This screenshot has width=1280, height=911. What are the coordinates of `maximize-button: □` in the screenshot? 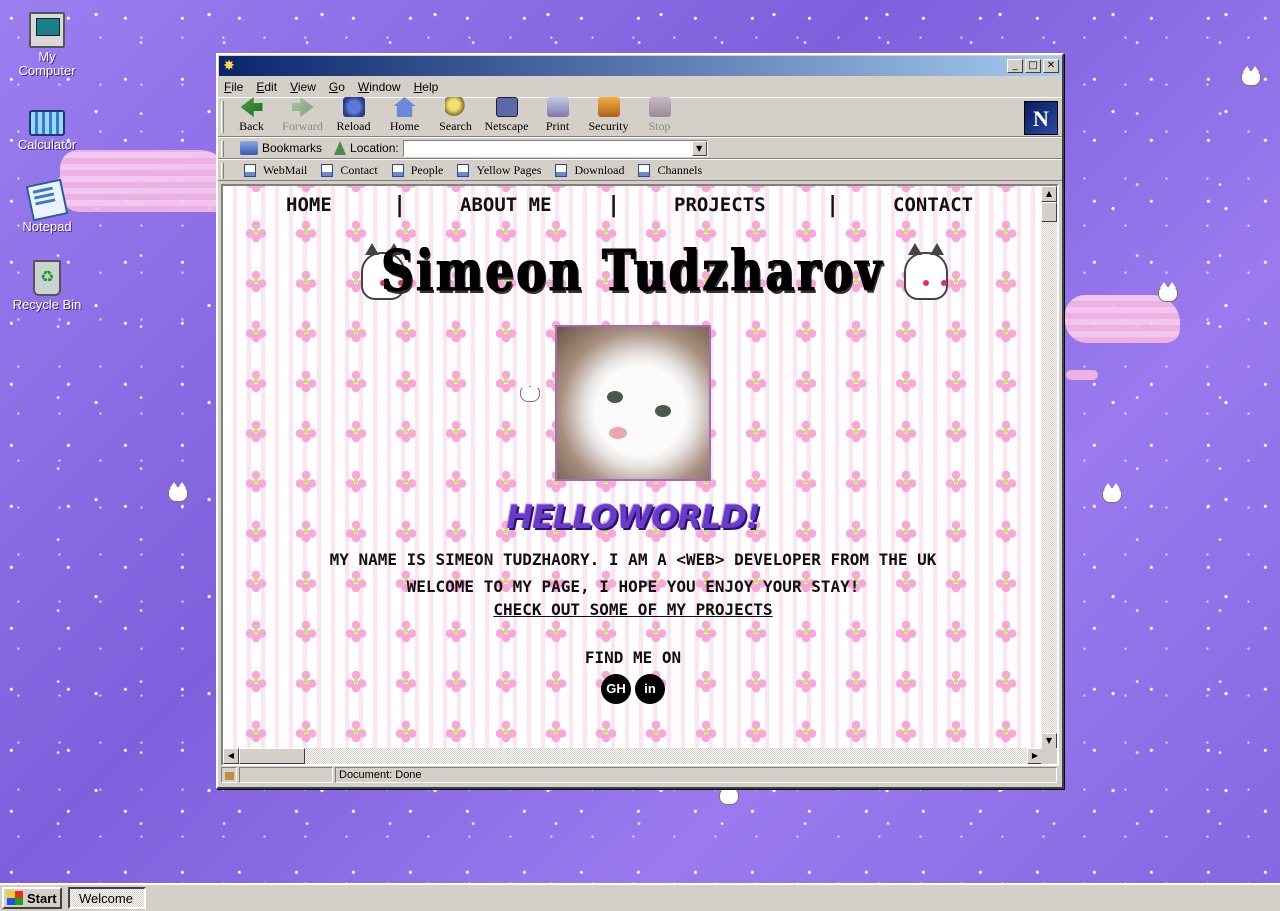 It's located at (1033, 66).